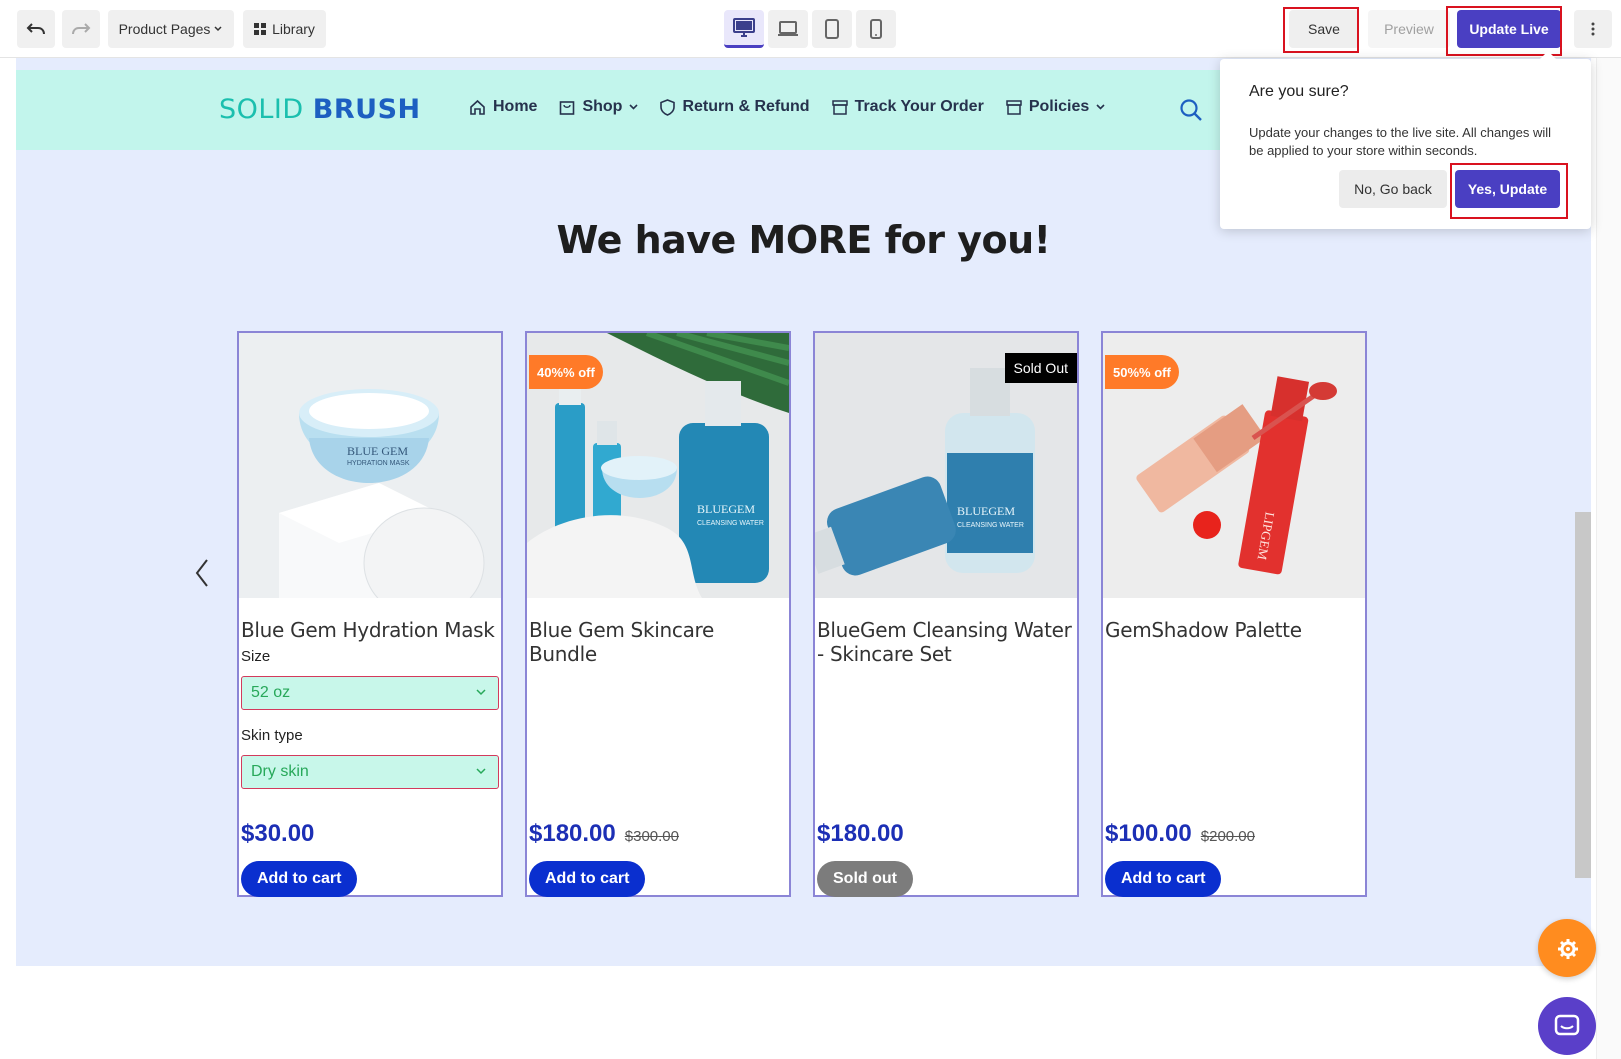 The height and width of the screenshot is (1059, 1621). What do you see at coordinates (370, 772) in the screenshot?
I see `skin-type-select: Dry skin` at bounding box center [370, 772].